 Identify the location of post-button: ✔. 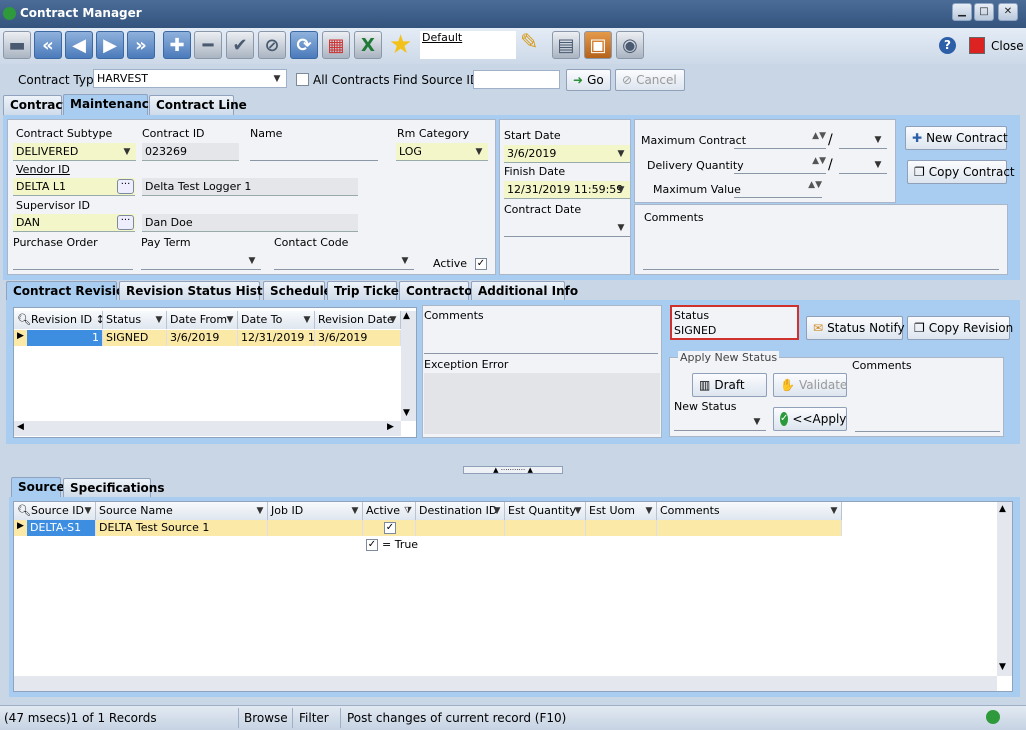
(240, 45).